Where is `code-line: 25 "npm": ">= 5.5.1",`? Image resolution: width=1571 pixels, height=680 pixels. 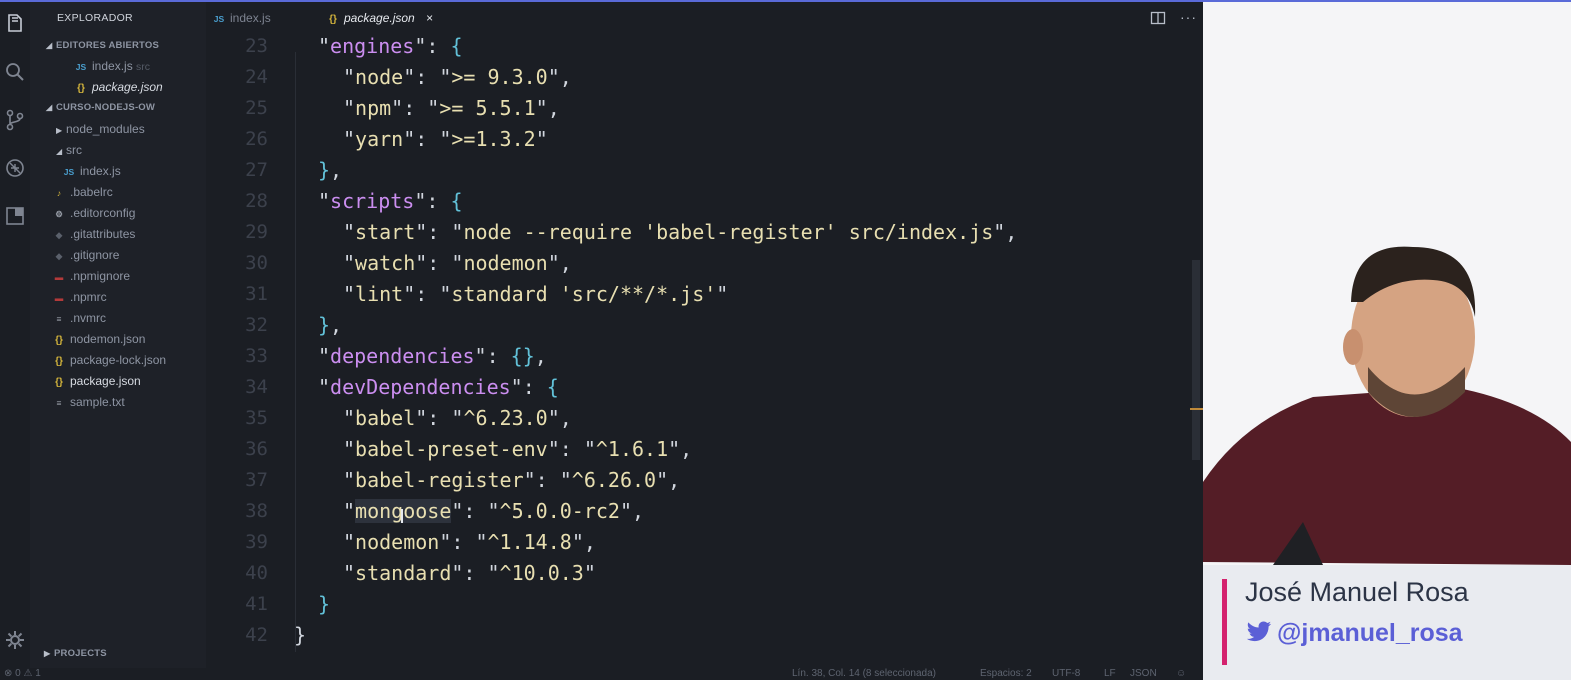 code-line: 25 "npm": ">= 5.5.1", is located at coordinates (704, 108).